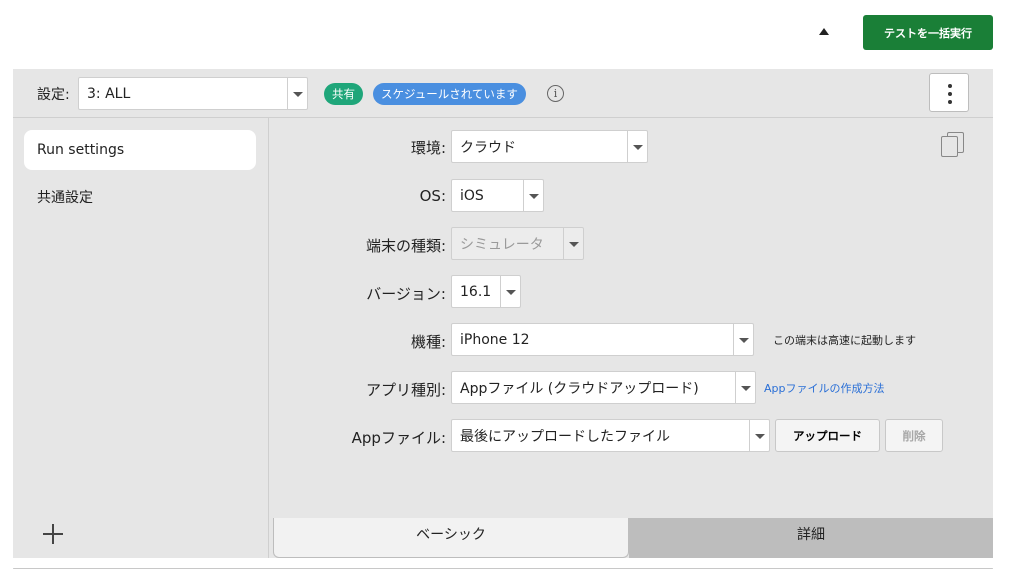  What do you see at coordinates (497, 195) in the screenshot?
I see `os-select: iOS` at bounding box center [497, 195].